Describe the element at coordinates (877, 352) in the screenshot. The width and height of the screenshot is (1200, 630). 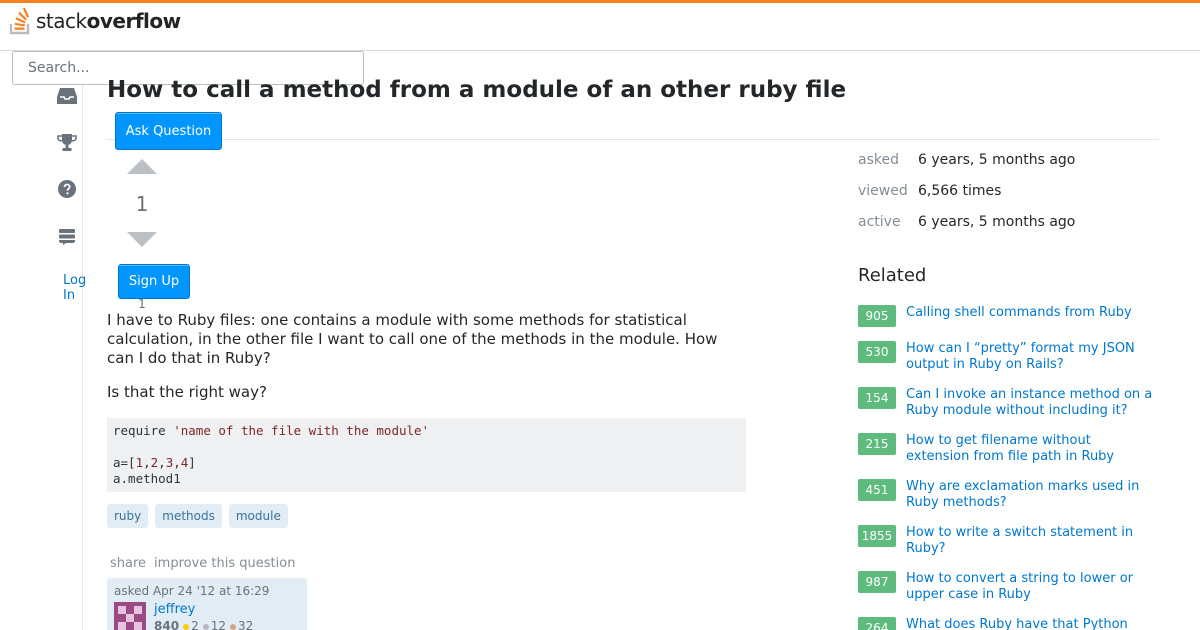
I see `related-score: 530` at that location.